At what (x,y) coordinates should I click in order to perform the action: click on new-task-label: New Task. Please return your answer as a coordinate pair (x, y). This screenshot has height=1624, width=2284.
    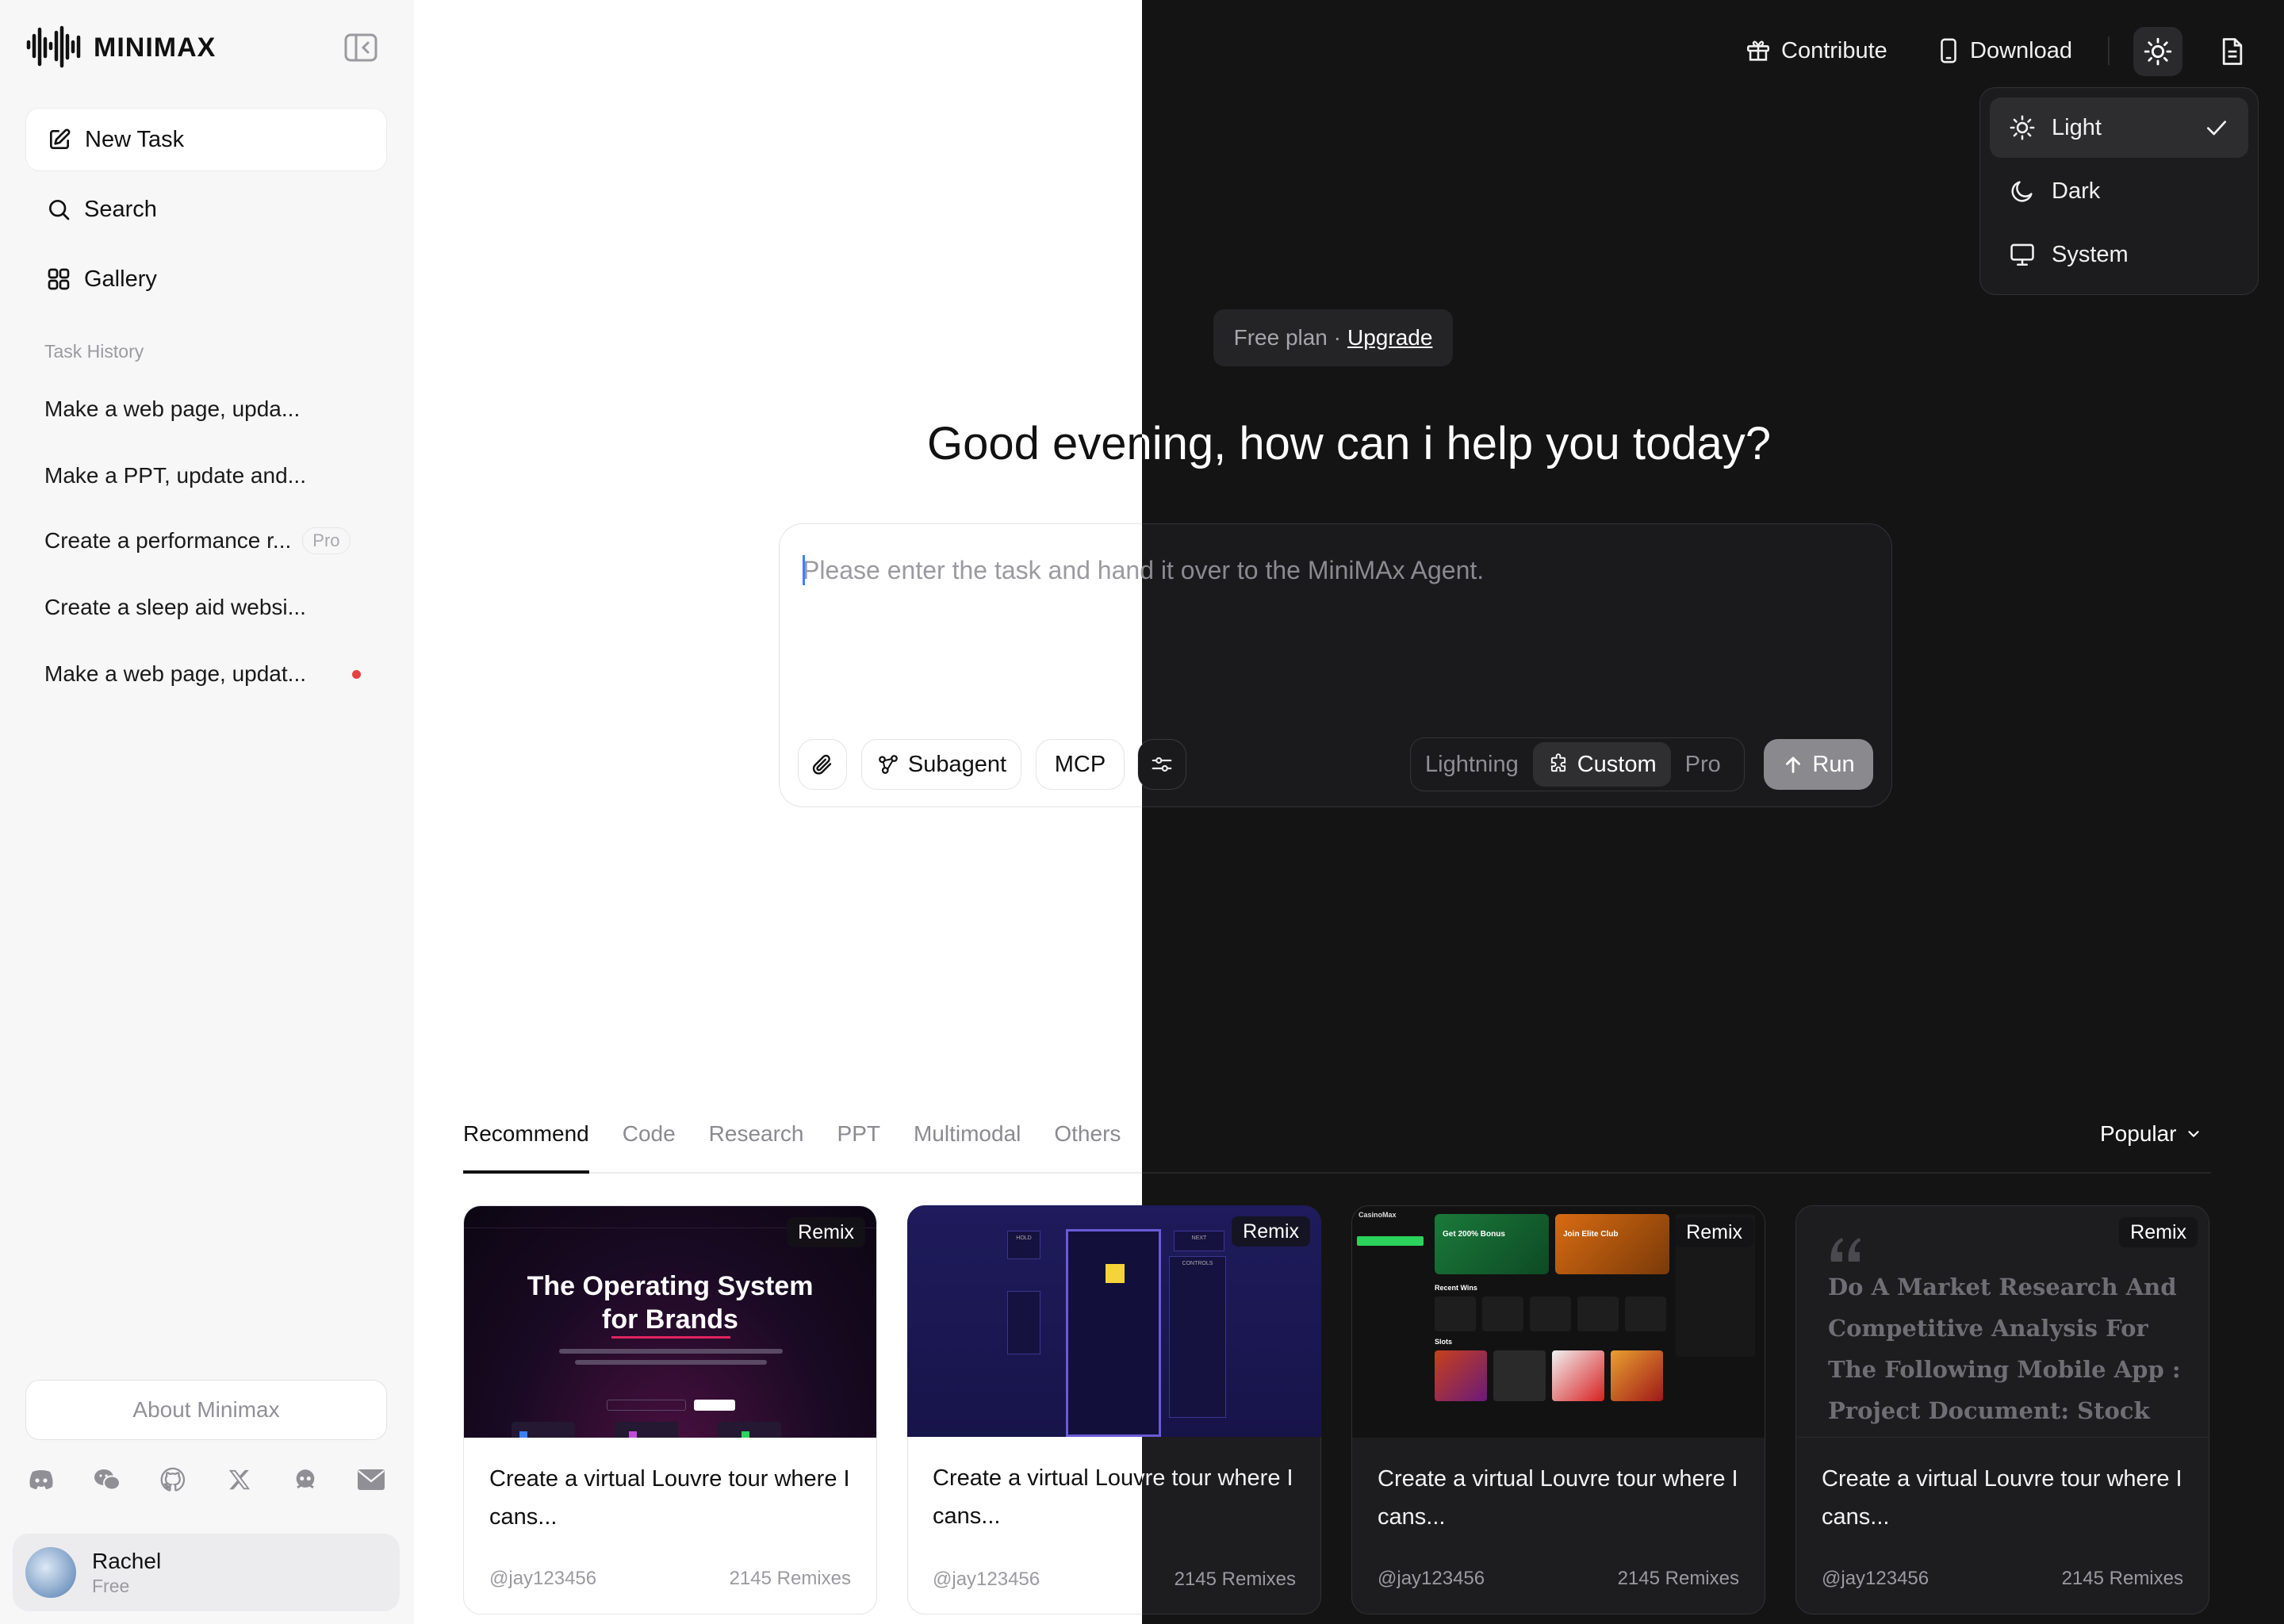
    Looking at the image, I should click on (135, 139).